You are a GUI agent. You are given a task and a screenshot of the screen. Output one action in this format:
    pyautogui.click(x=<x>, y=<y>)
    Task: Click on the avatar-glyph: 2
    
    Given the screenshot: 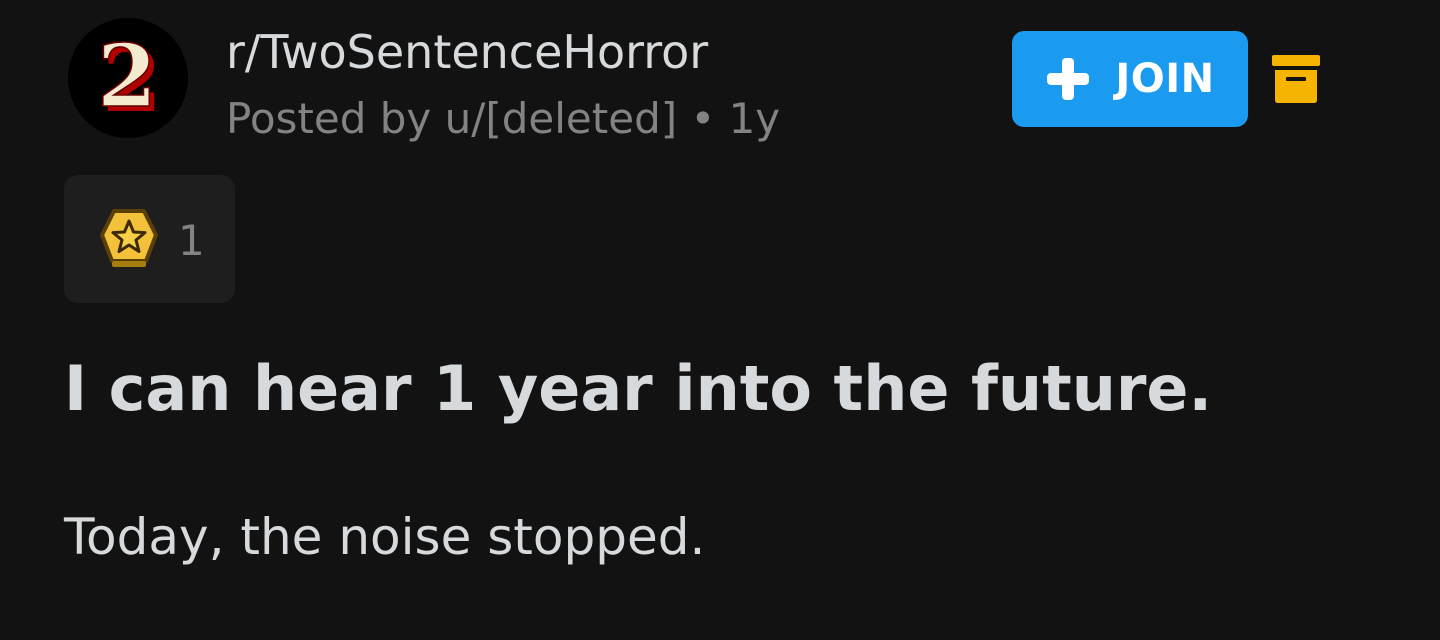 What is the action you would take?
    pyautogui.click(x=127, y=76)
    